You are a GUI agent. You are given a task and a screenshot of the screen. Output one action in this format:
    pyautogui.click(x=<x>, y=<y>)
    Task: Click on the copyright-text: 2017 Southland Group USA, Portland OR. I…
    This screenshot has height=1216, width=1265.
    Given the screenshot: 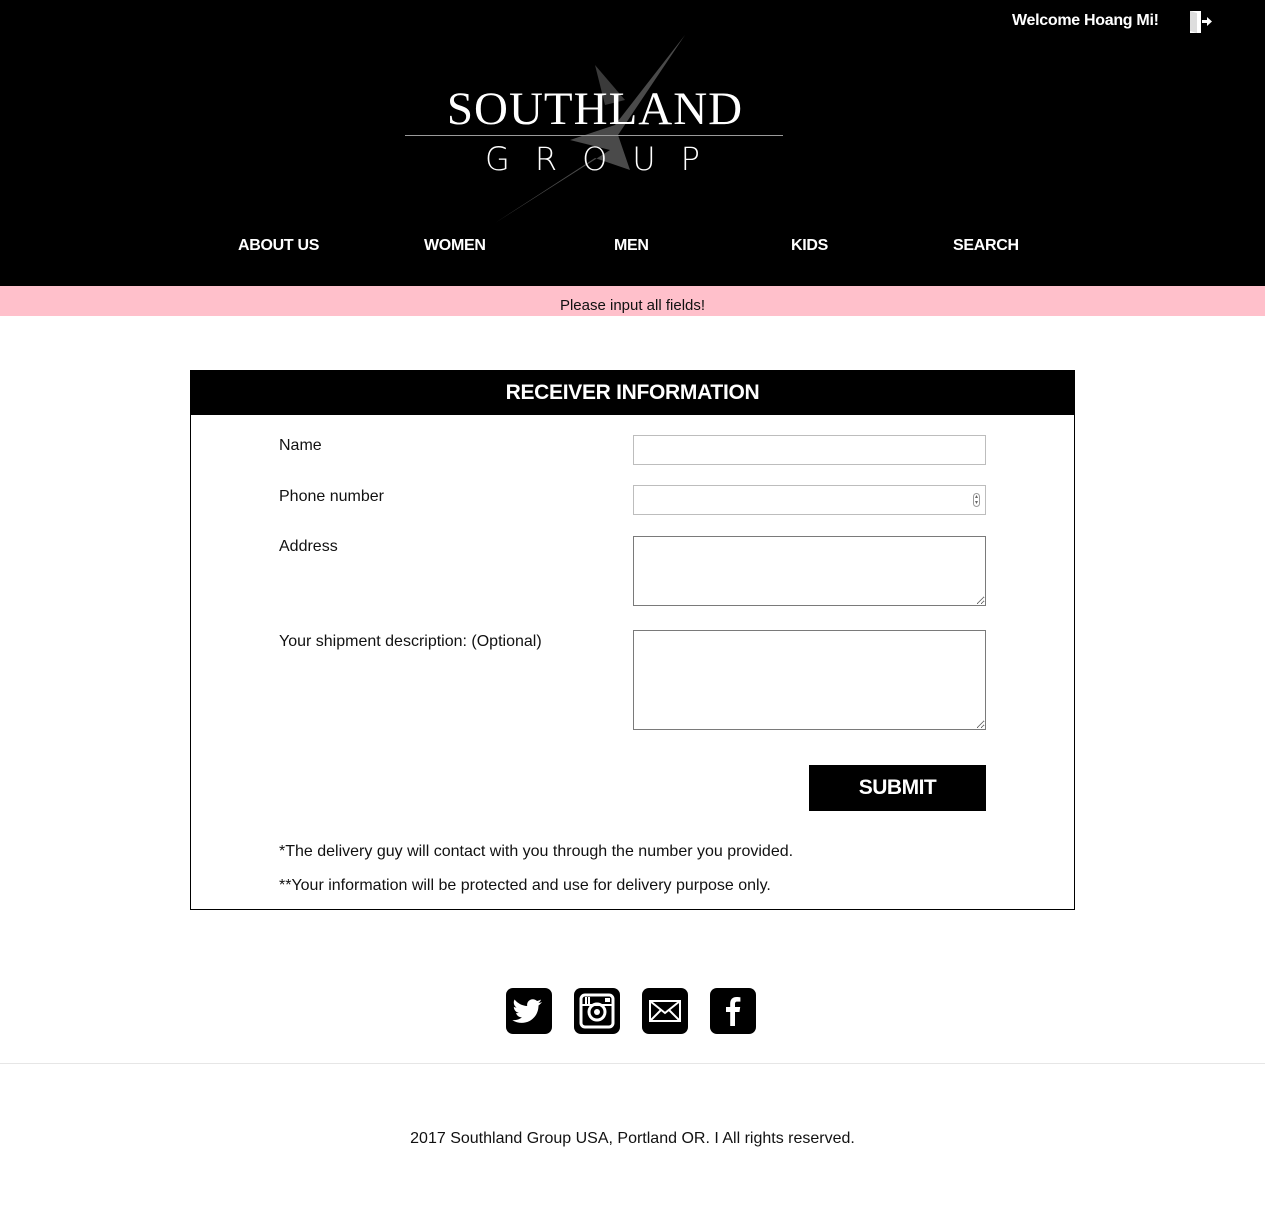 What is the action you would take?
    pyautogui.click(x=632, y=1138)
    